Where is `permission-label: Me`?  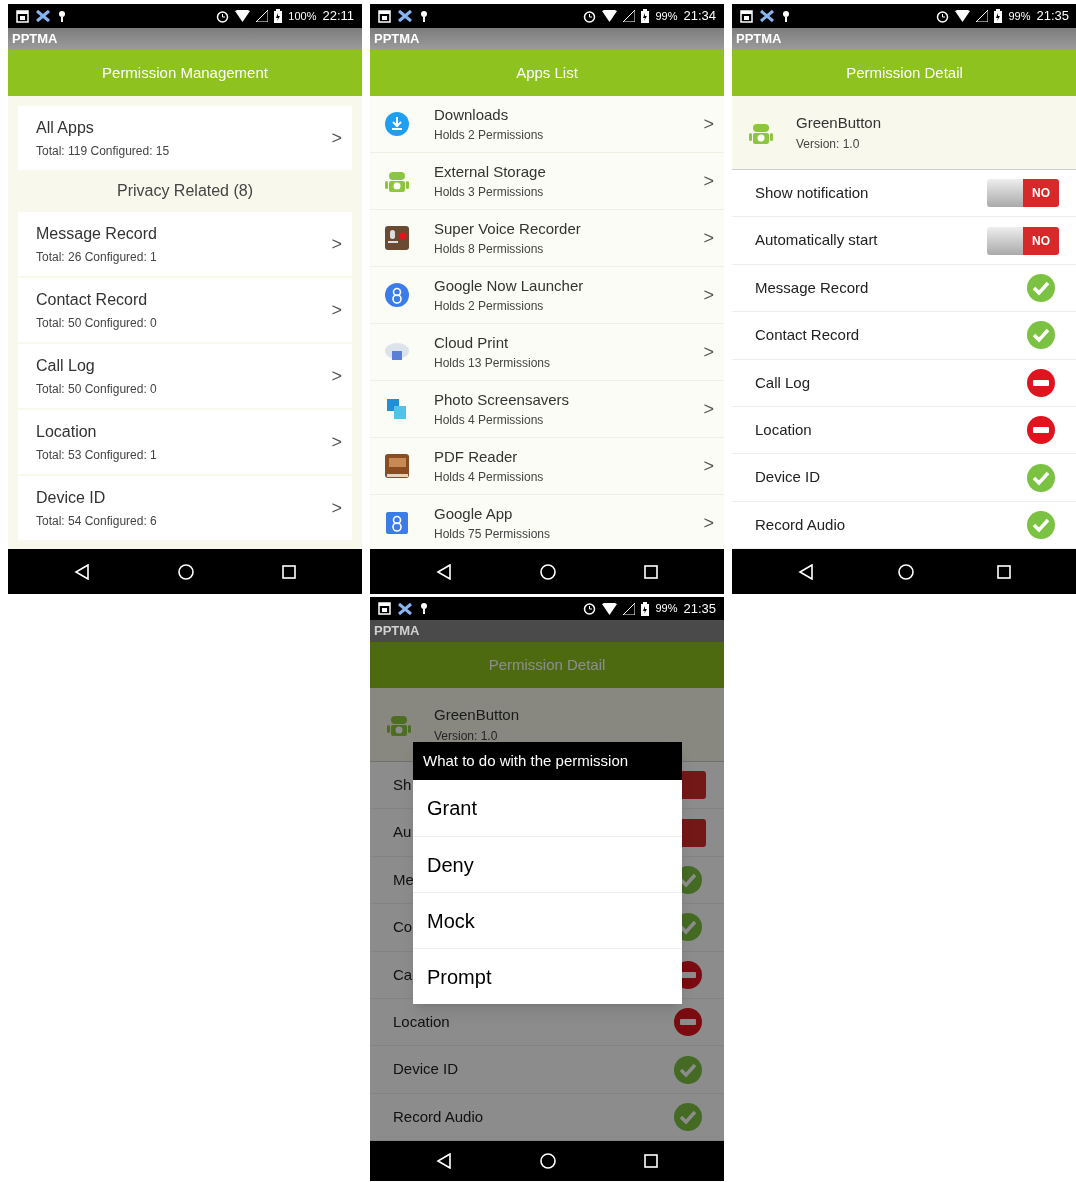
permission-label: Me is located at coordinates (403, 879).